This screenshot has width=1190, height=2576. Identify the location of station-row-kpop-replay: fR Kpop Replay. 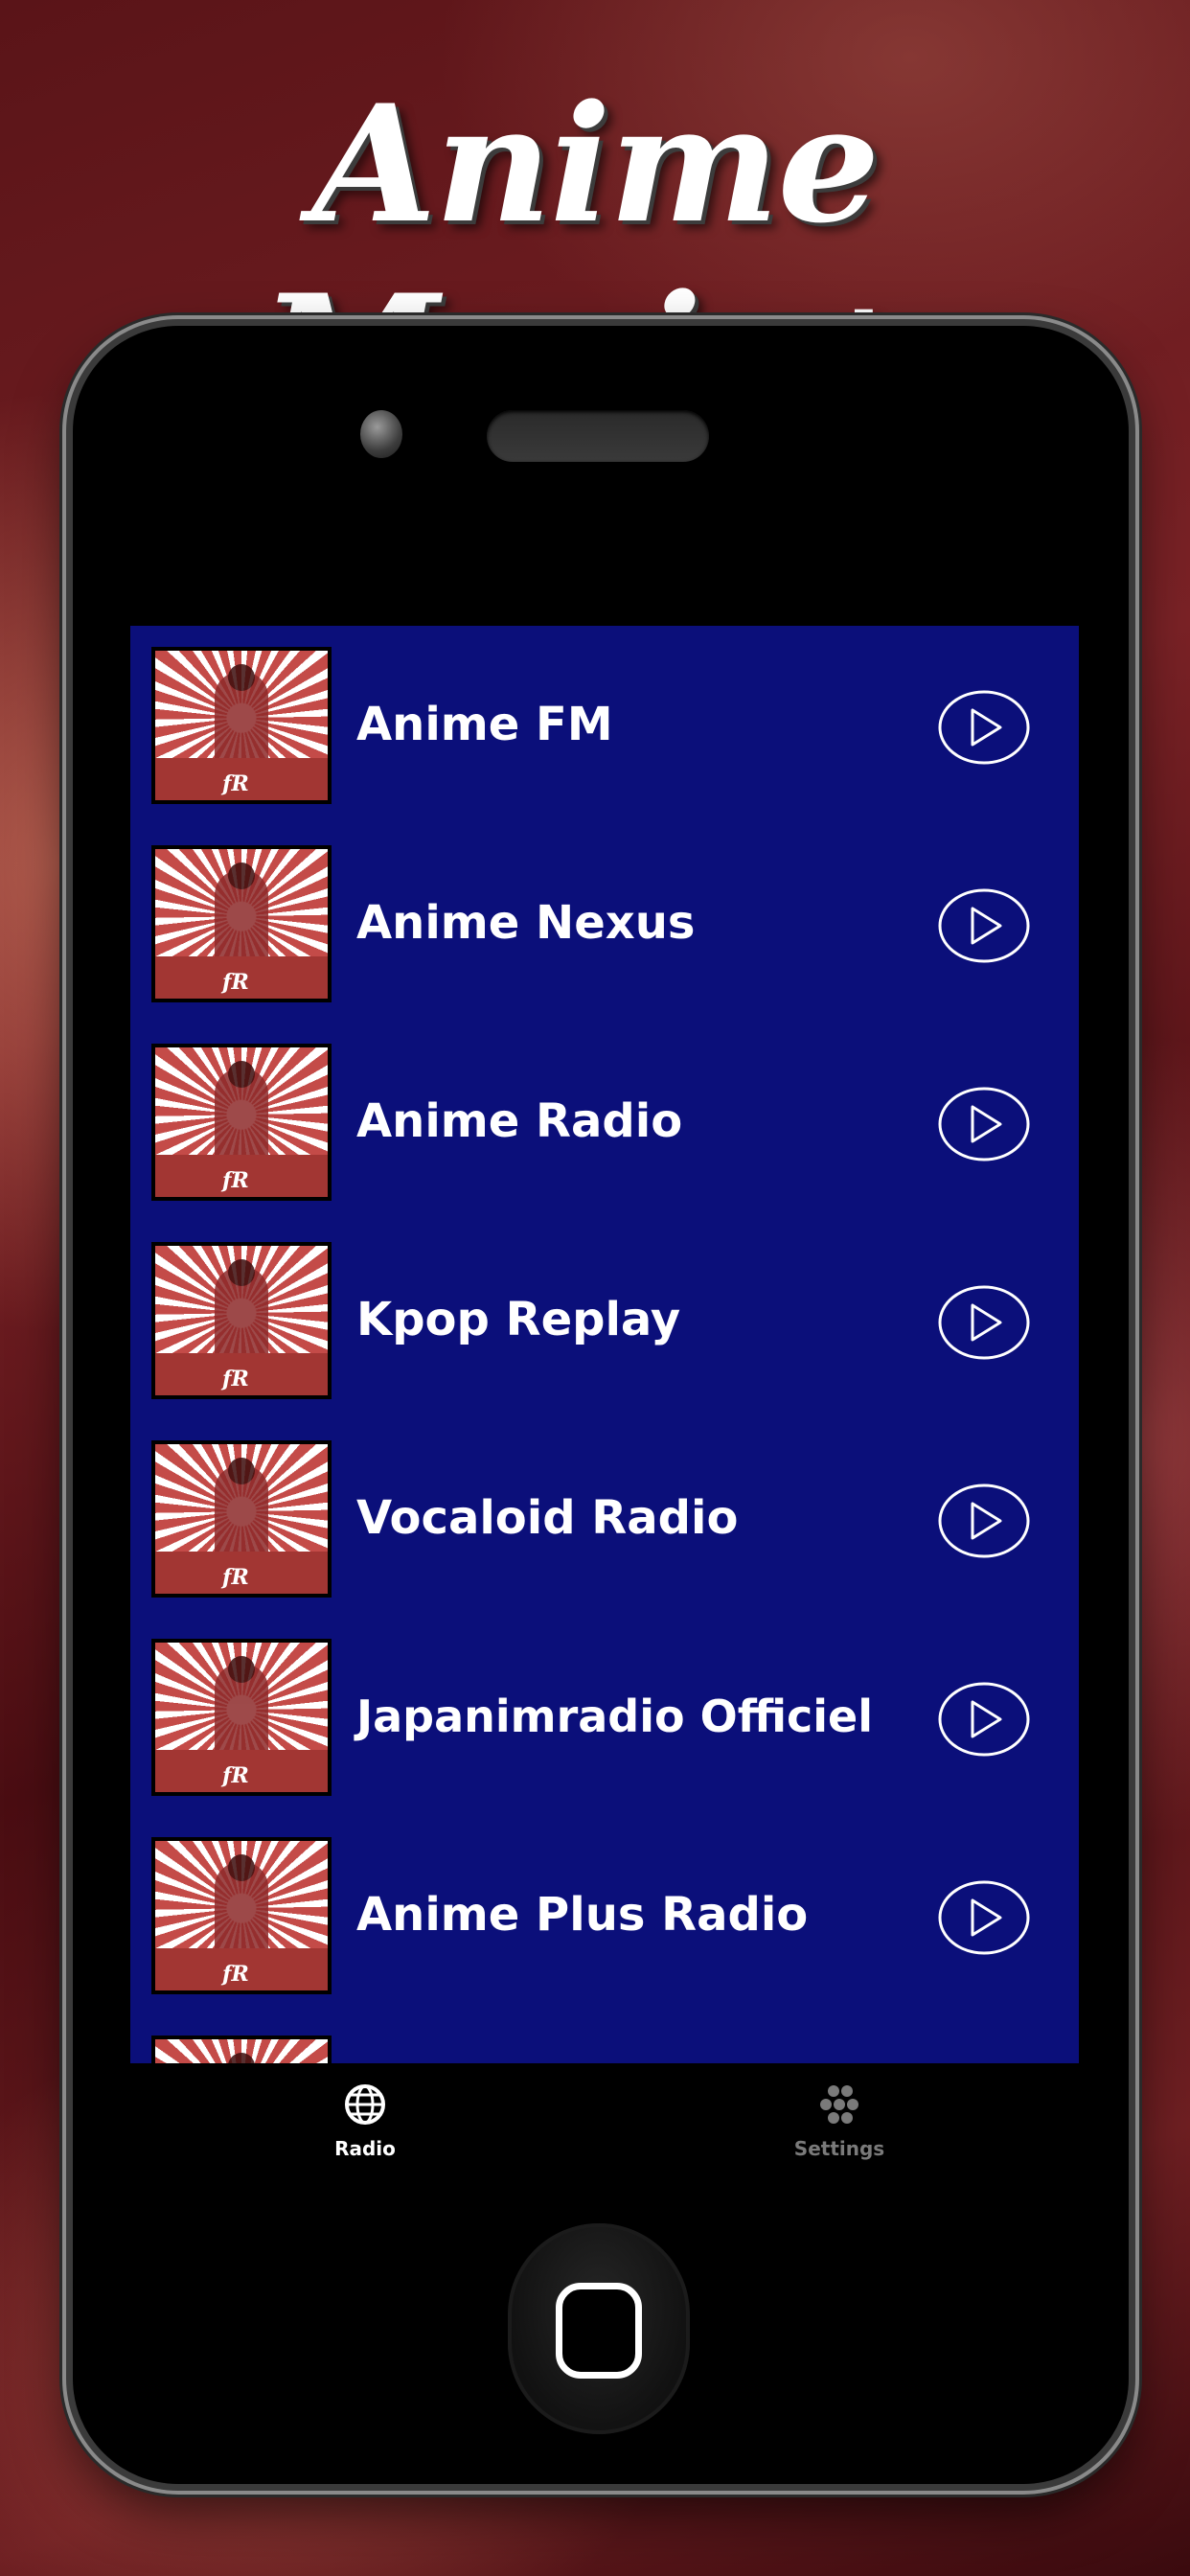
(605, 1320).